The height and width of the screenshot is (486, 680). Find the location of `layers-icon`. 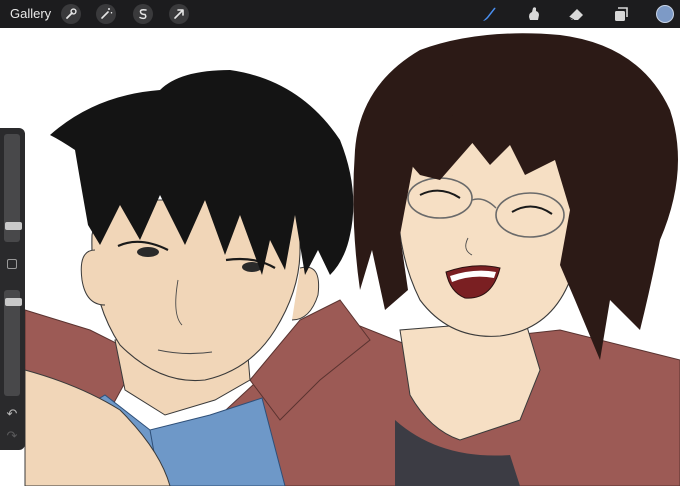

layers-icon is located at coordinates (621, 14).